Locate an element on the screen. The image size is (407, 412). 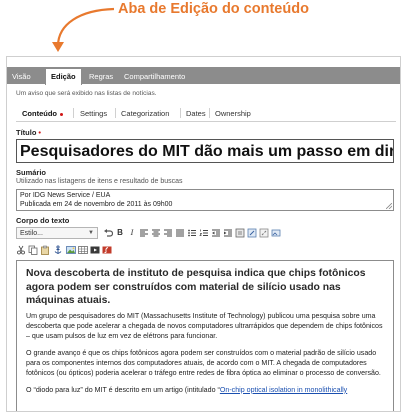
editor-toolbar: Estilo... ▼ B I is located at coordinates (205, 234).